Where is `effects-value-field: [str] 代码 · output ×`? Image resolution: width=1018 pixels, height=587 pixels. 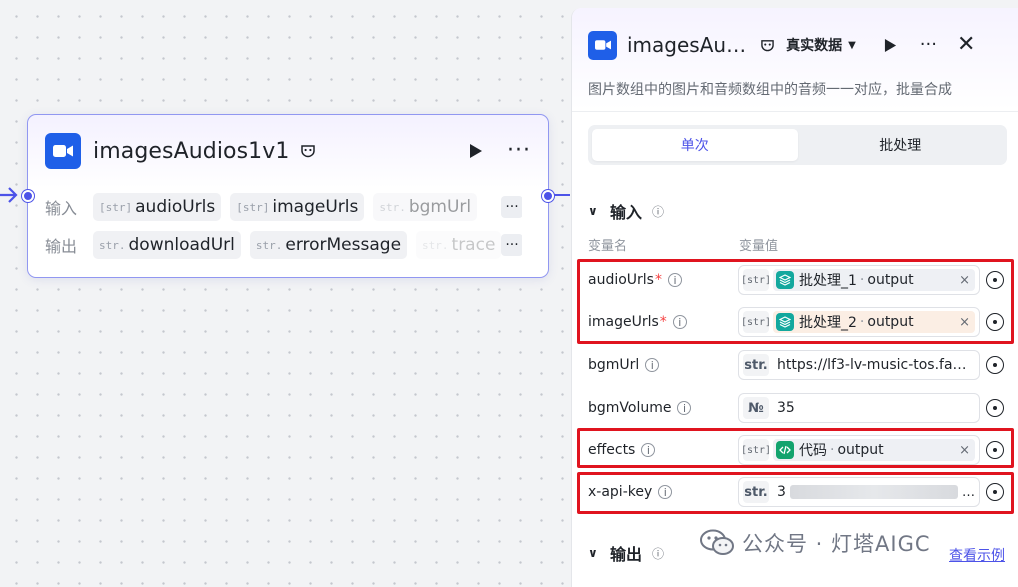 effects-value-field: [str] 代码 · output × is located at coordinates (859, 450).